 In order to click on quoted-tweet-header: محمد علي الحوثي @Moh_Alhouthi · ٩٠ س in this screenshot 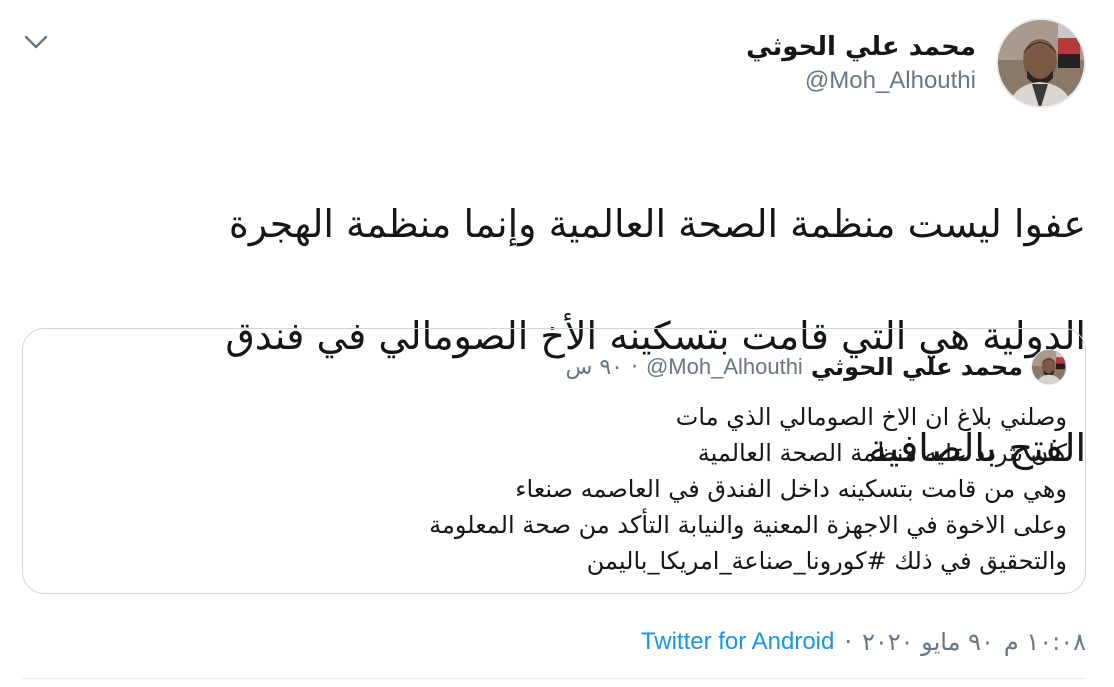, I will do `click(816, 367)`.